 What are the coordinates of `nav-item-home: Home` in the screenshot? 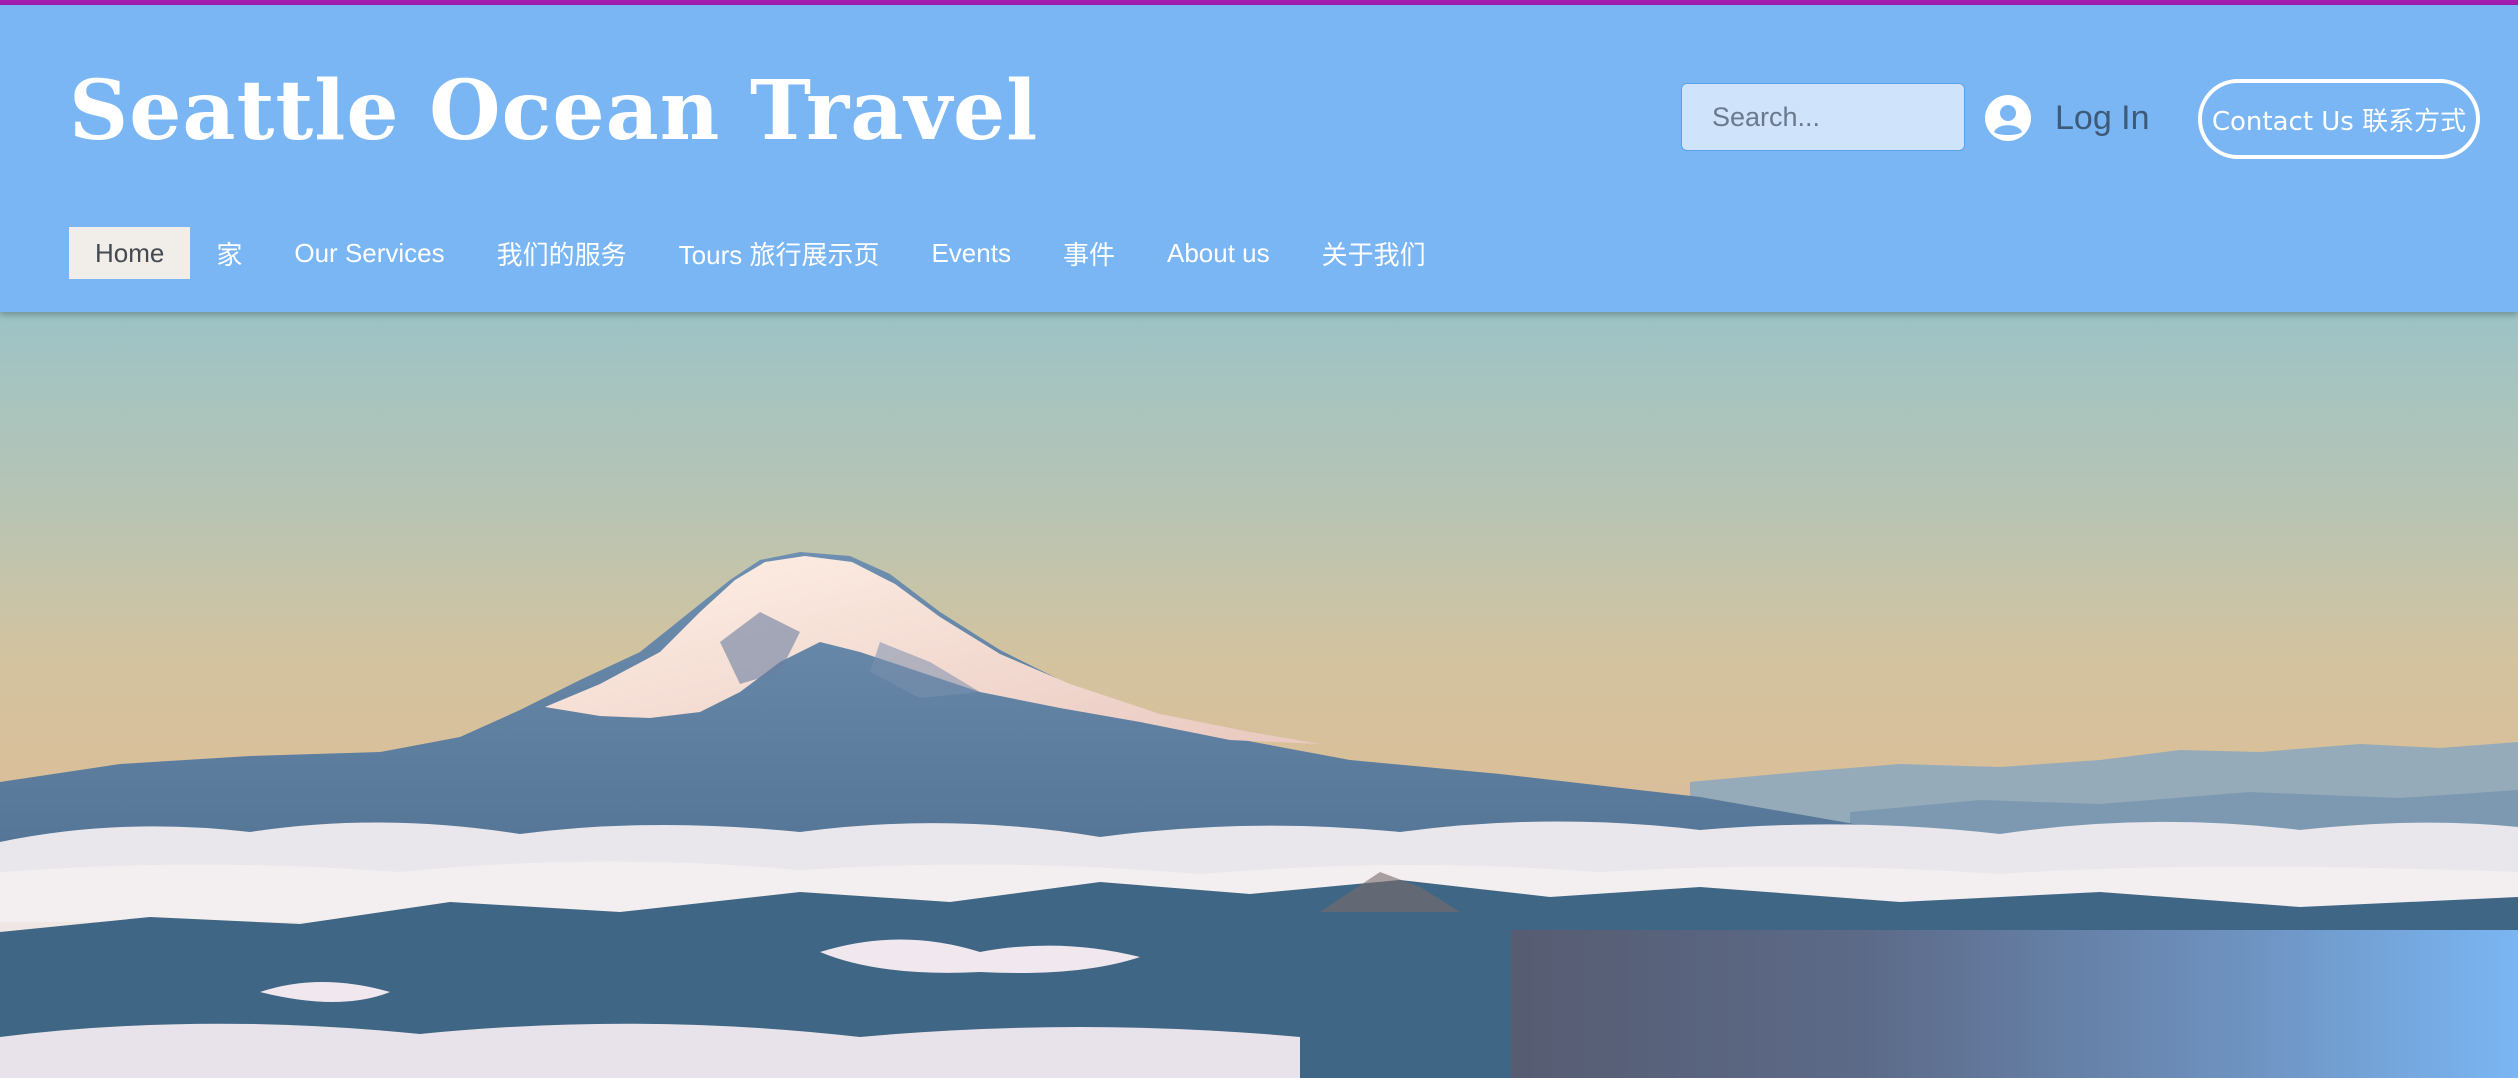 It's located at (130, 253).